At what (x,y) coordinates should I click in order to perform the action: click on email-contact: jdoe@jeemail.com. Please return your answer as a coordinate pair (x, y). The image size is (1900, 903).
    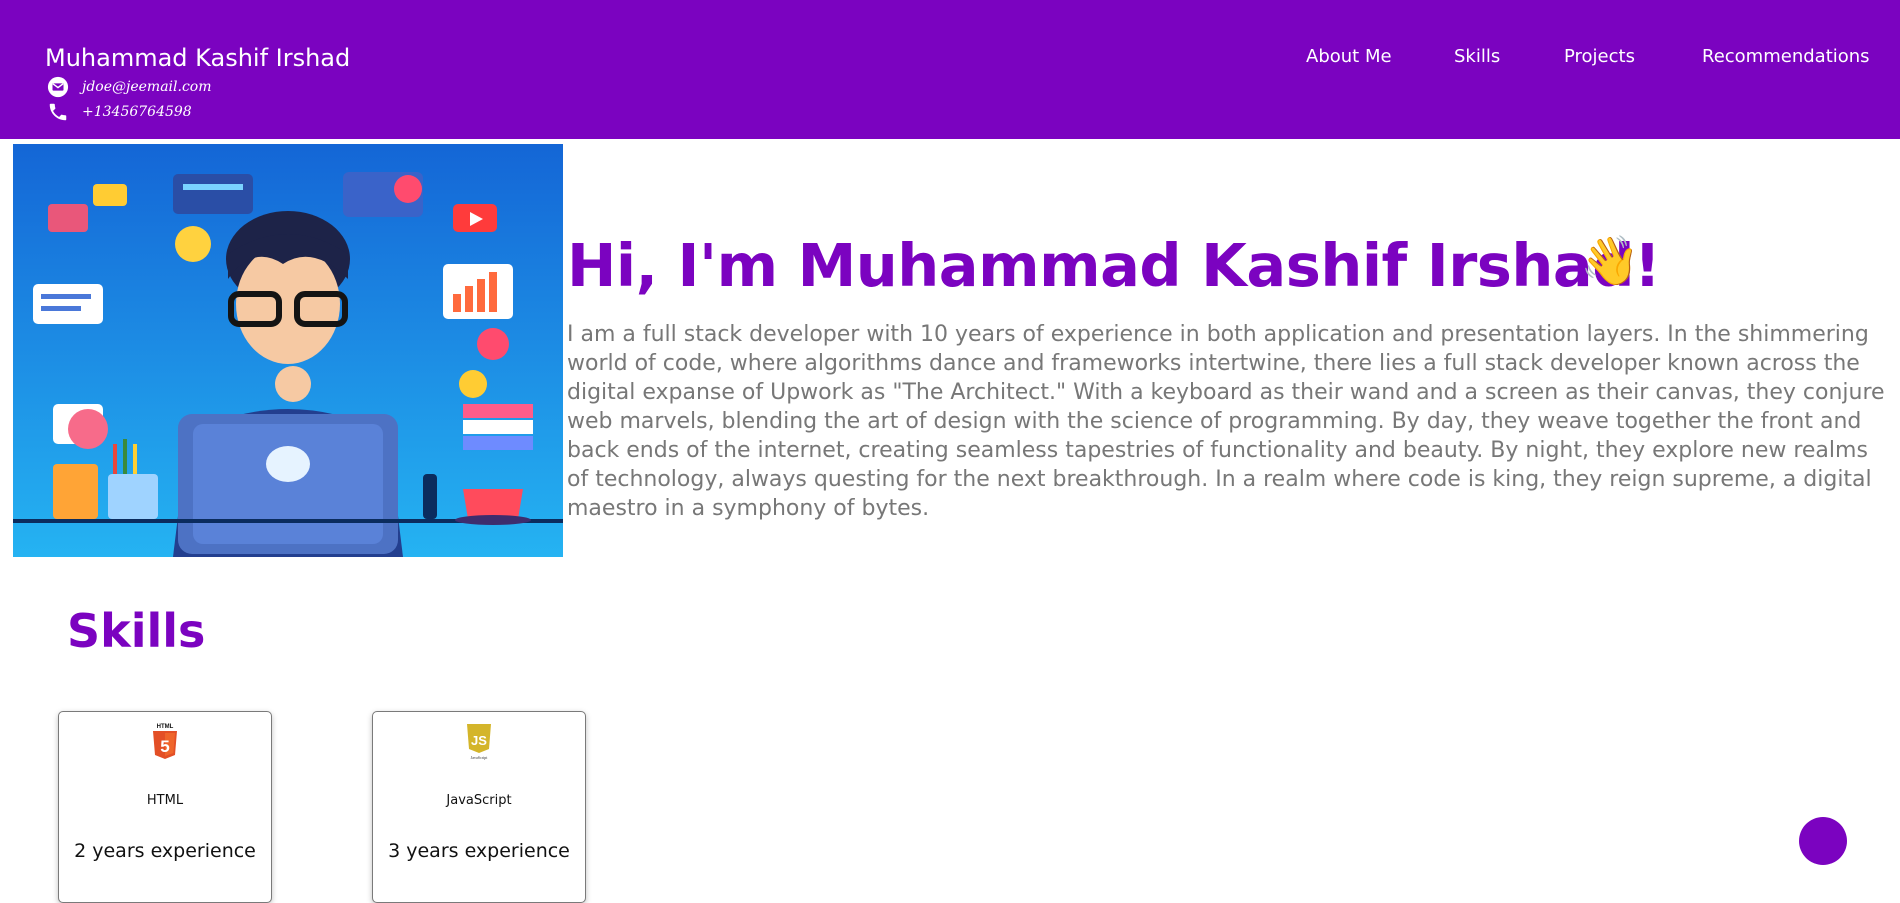
    Looking at the image, I should click on (197, 86).